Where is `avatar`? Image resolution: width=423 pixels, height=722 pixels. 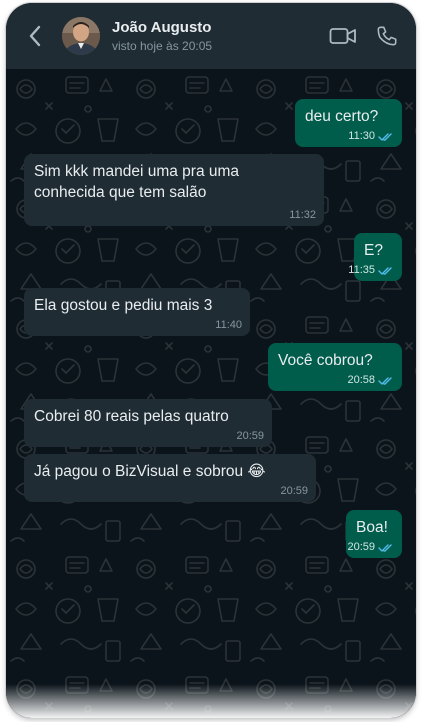 avatar is located at coordinates (81, 36).